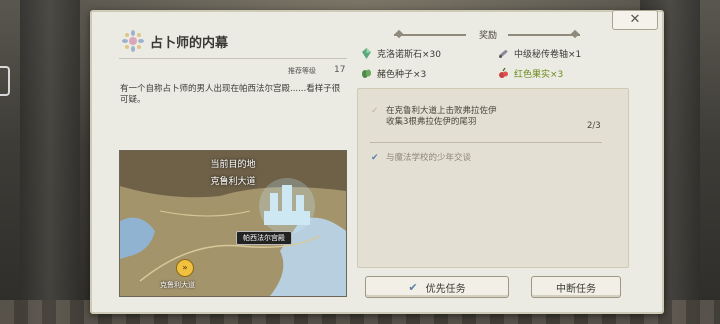 Image resolution: width=720 pixels, height=324 pixels. Describe the element at coordinates (445, 289) in the screenshot. I see `priority-quest-label: 优先任务` at that location.